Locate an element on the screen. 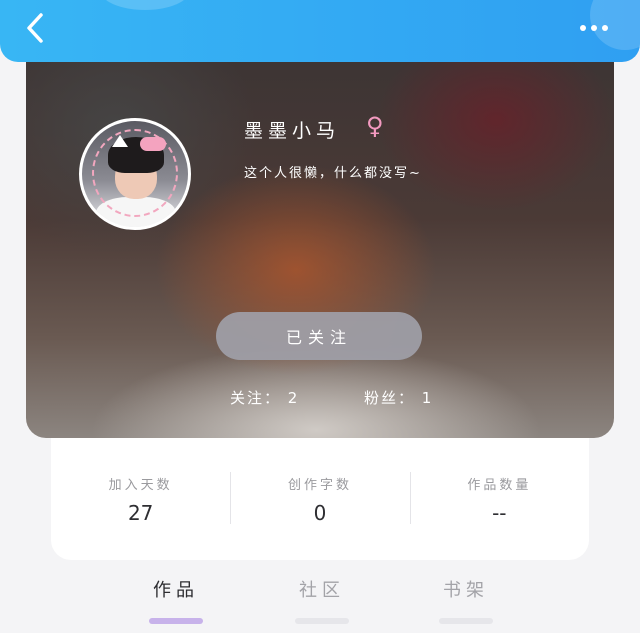 The height and width of the screenshot is (633, 640). stat-value: 27 is located at coordinates (140, 513).